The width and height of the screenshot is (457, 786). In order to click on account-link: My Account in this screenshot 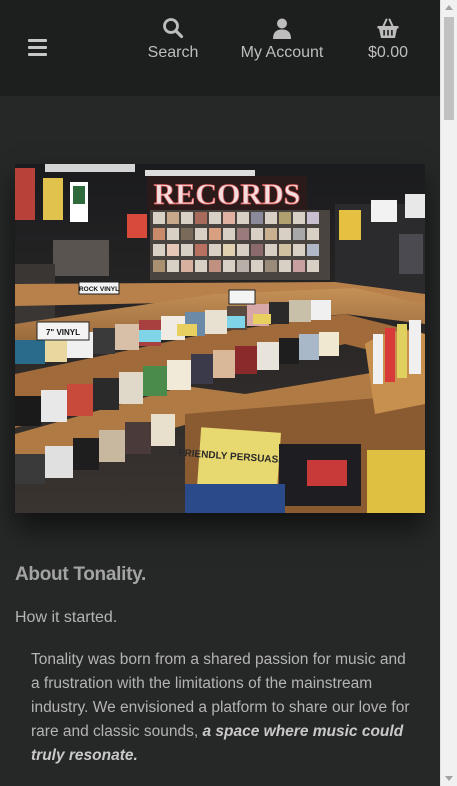, I will do `click(282, 39)`.